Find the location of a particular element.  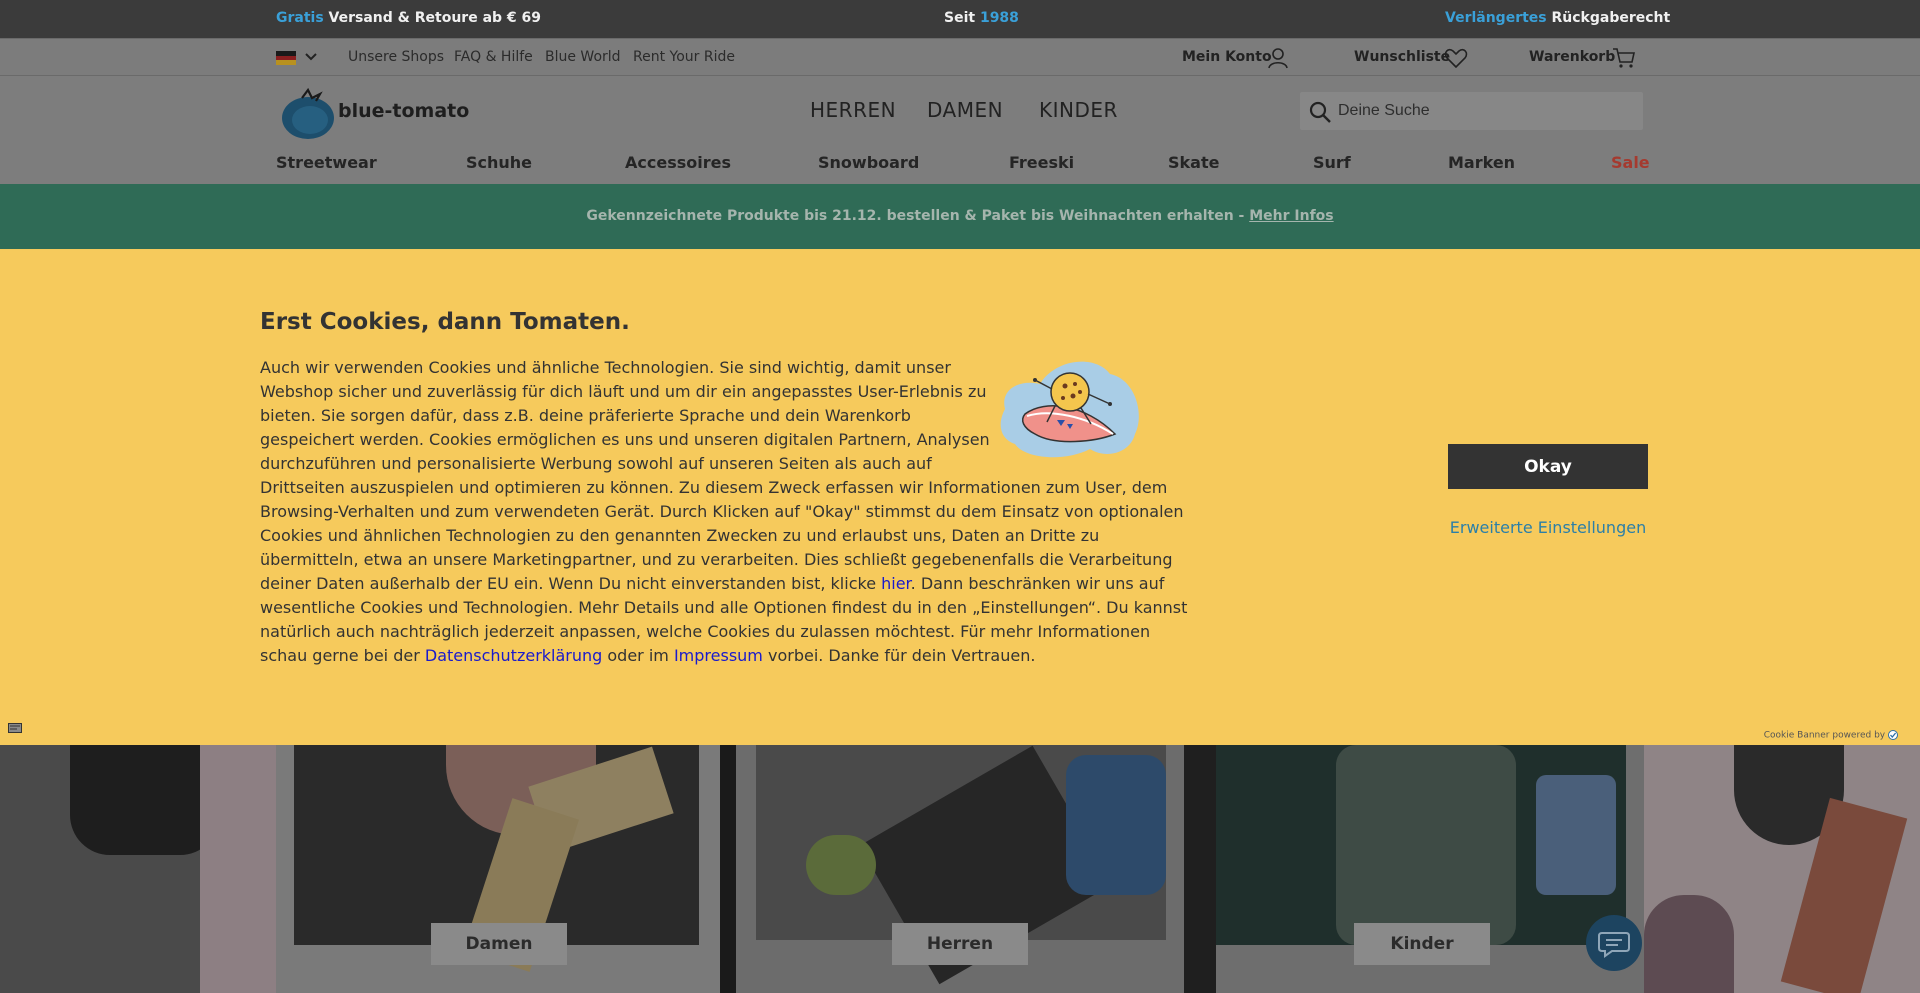

link-faq-hilfe: FAQ & Hilfe is located at coordinates (493, 57).